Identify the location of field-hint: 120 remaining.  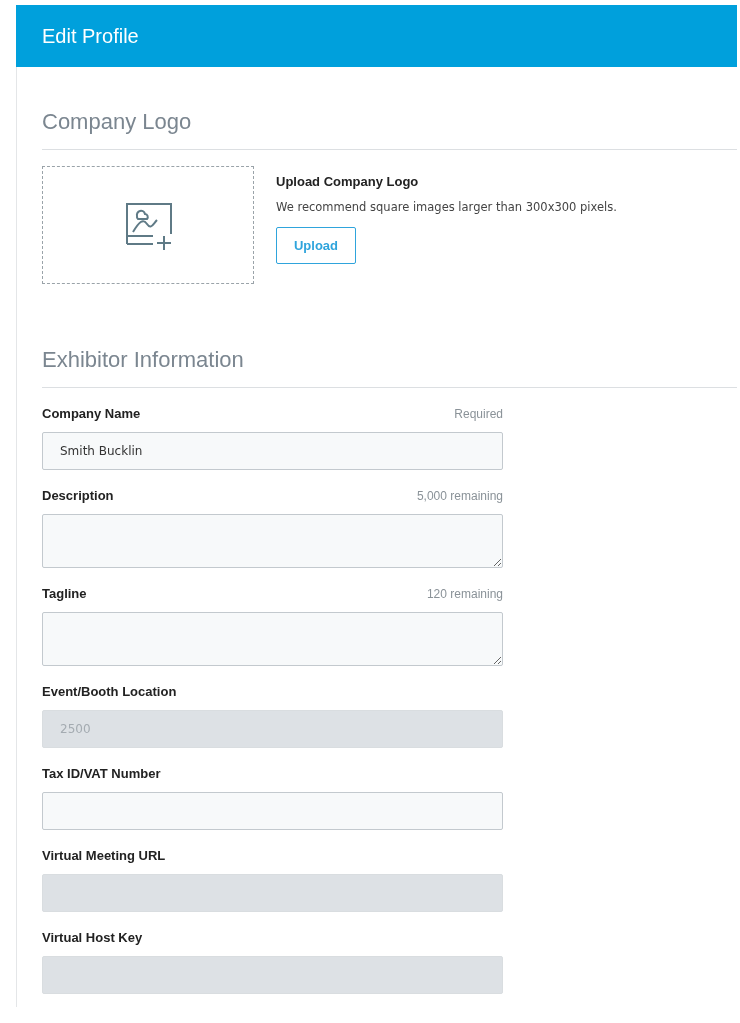
(464, 594).